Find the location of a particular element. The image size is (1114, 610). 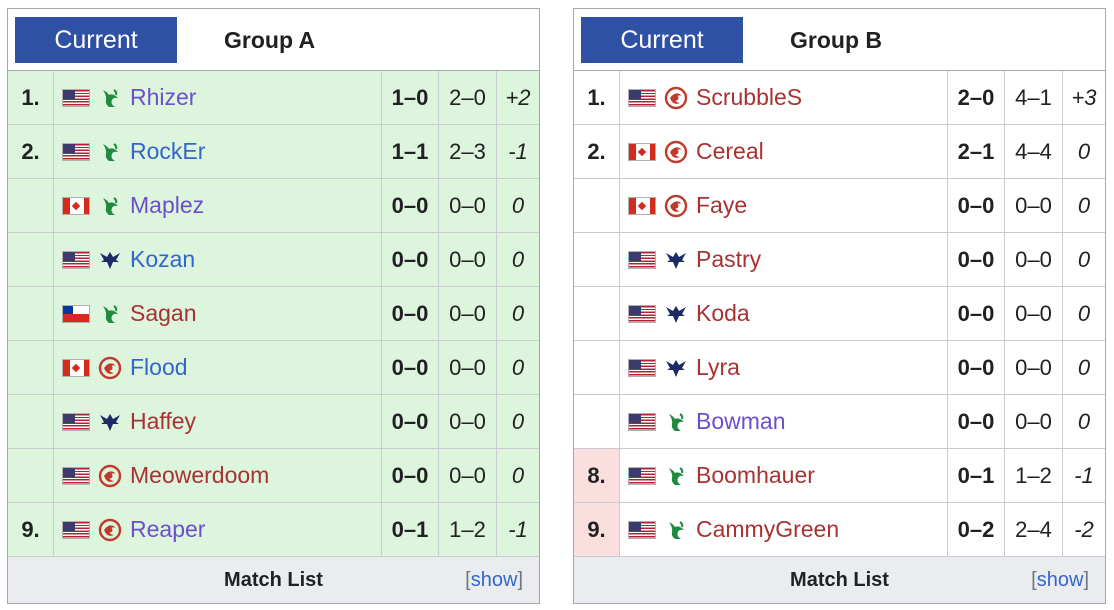

player-name-link: Flood is located at coordinates (159, 367).